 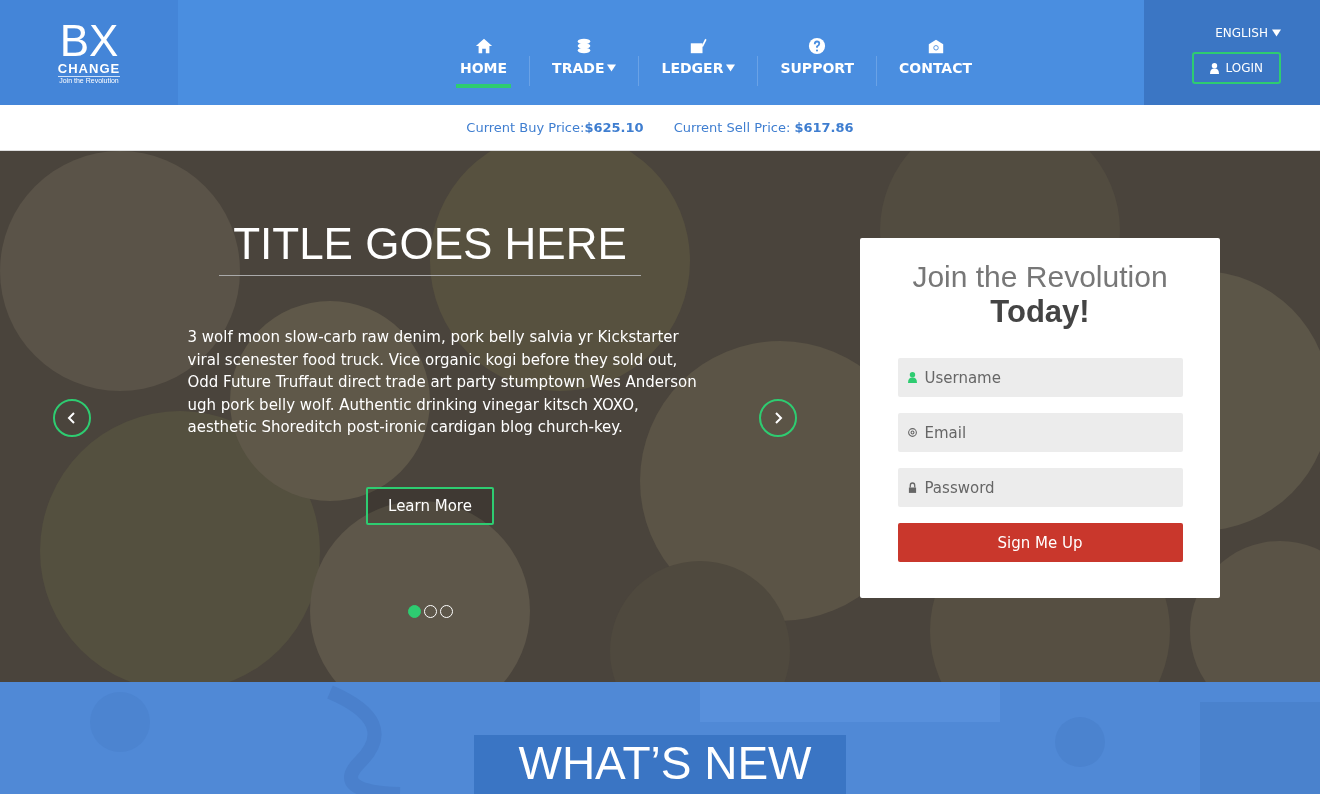 What do you see at coordinates (698, 62) in the screenshot?
I see `nav-item: LEDGER` at bounding box center [698, 62].